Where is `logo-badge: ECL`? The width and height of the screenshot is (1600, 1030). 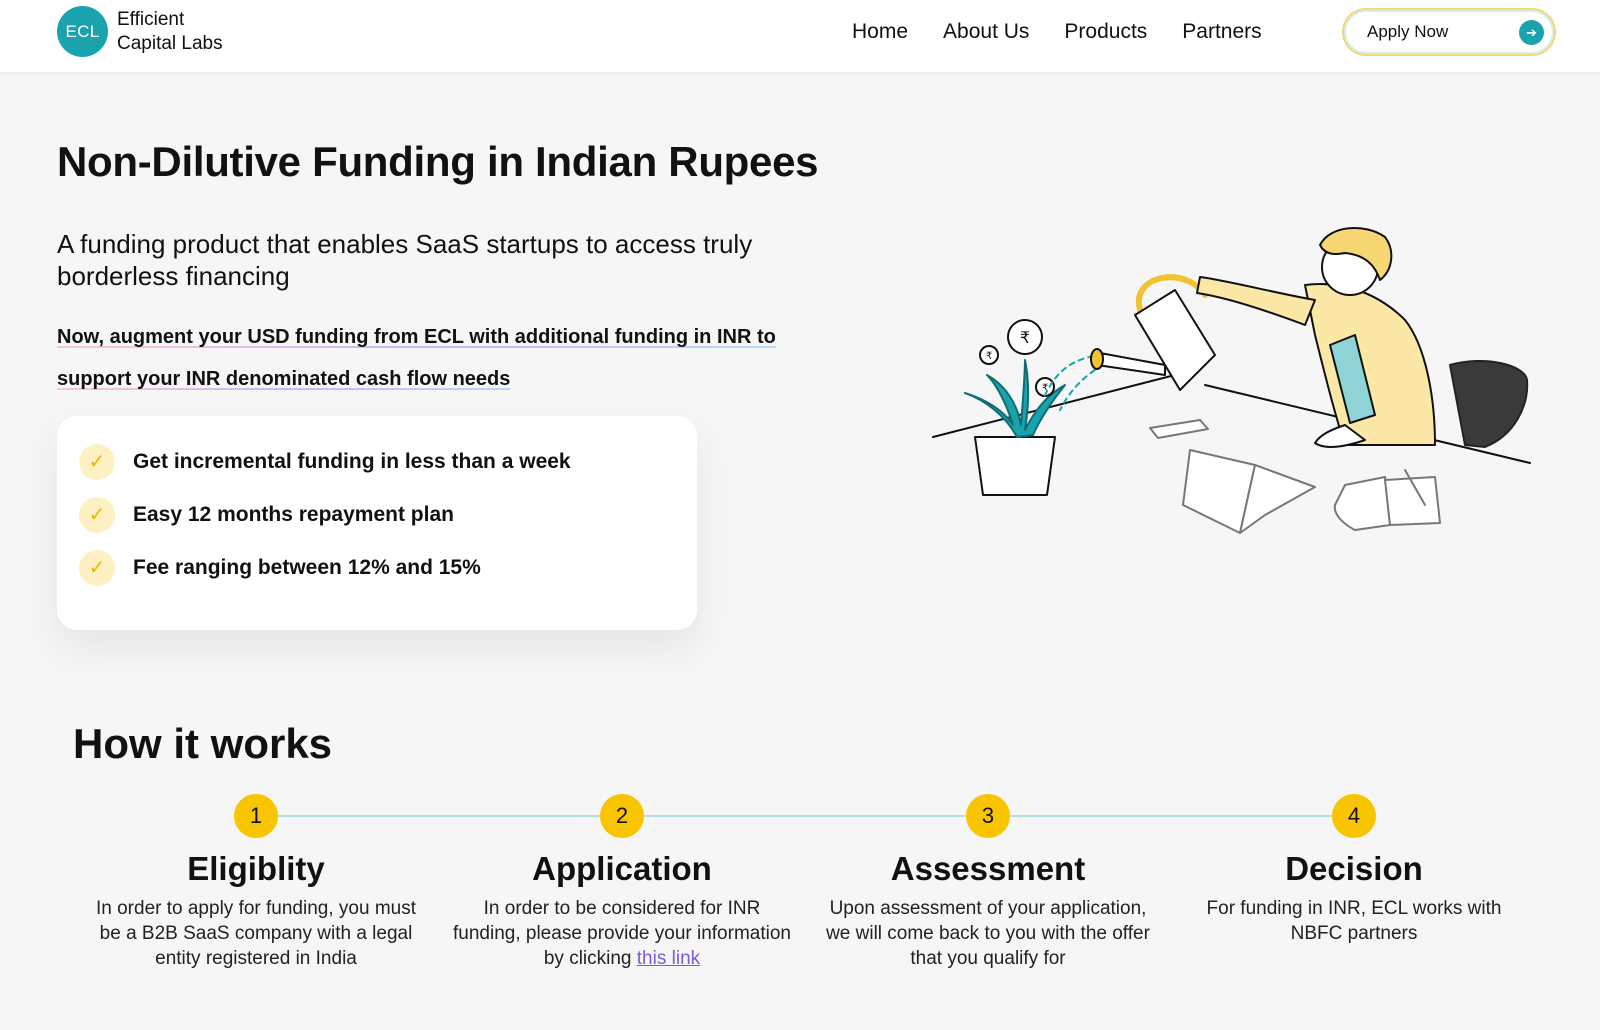
logo-badge: ECL is located at coordinates (82, 31).